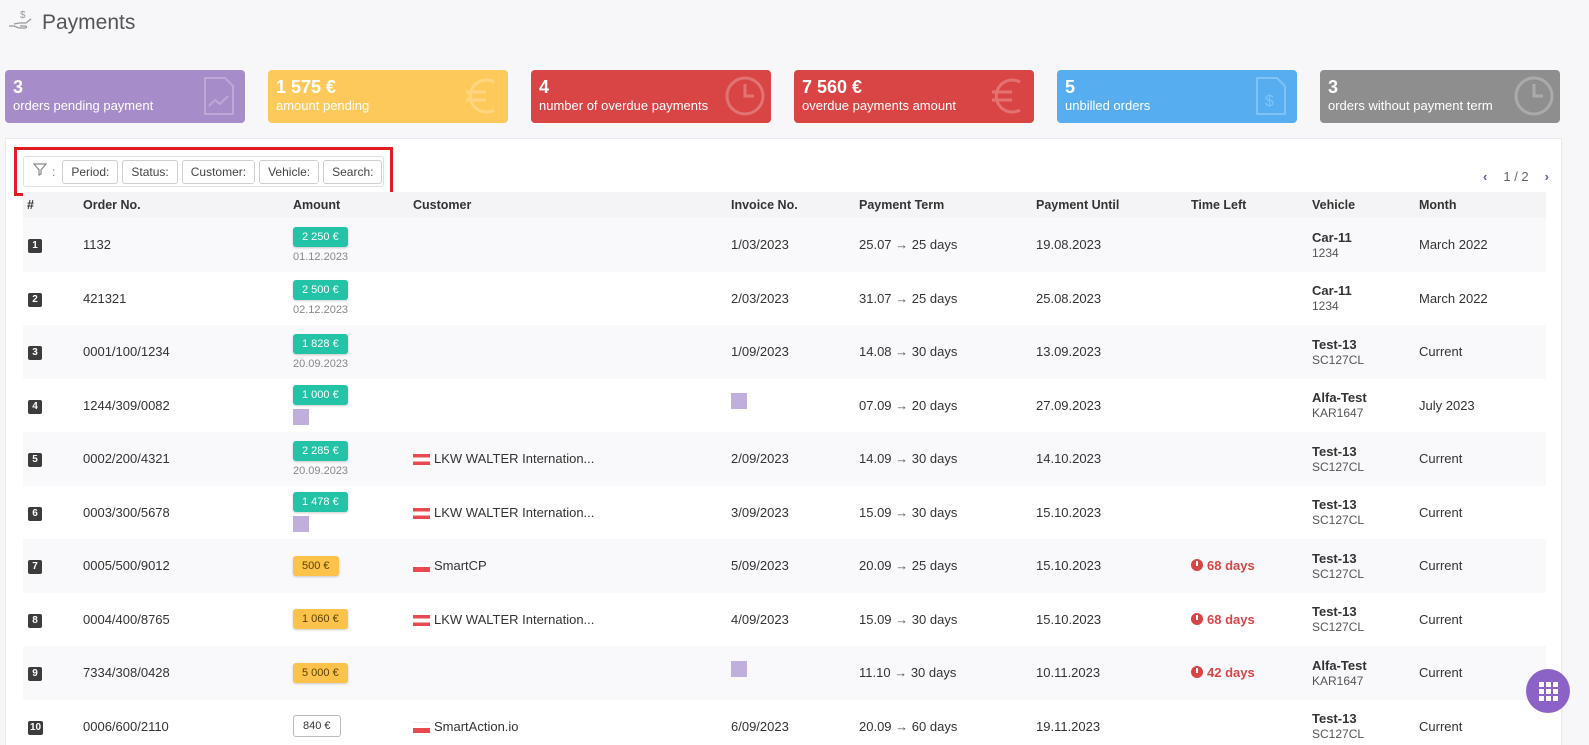  Describe the element at coordinates (1069, 405) in the screenshot. I see `payment-until: 27.09.2023` at that location.